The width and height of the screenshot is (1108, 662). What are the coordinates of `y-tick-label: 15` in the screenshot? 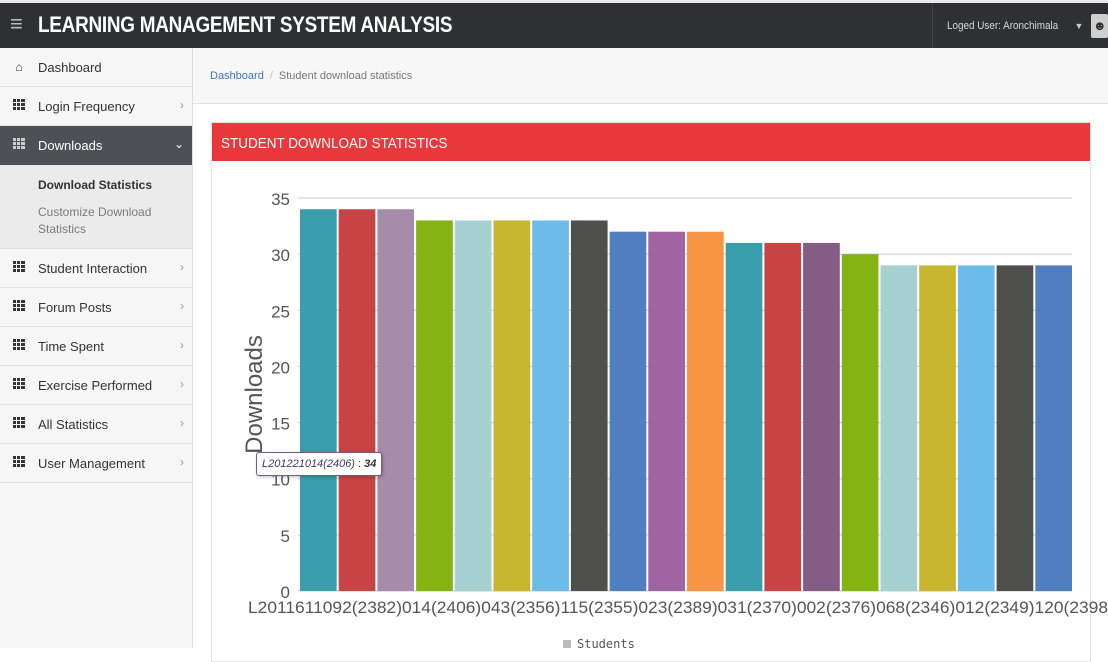 It's located at (280, 424).